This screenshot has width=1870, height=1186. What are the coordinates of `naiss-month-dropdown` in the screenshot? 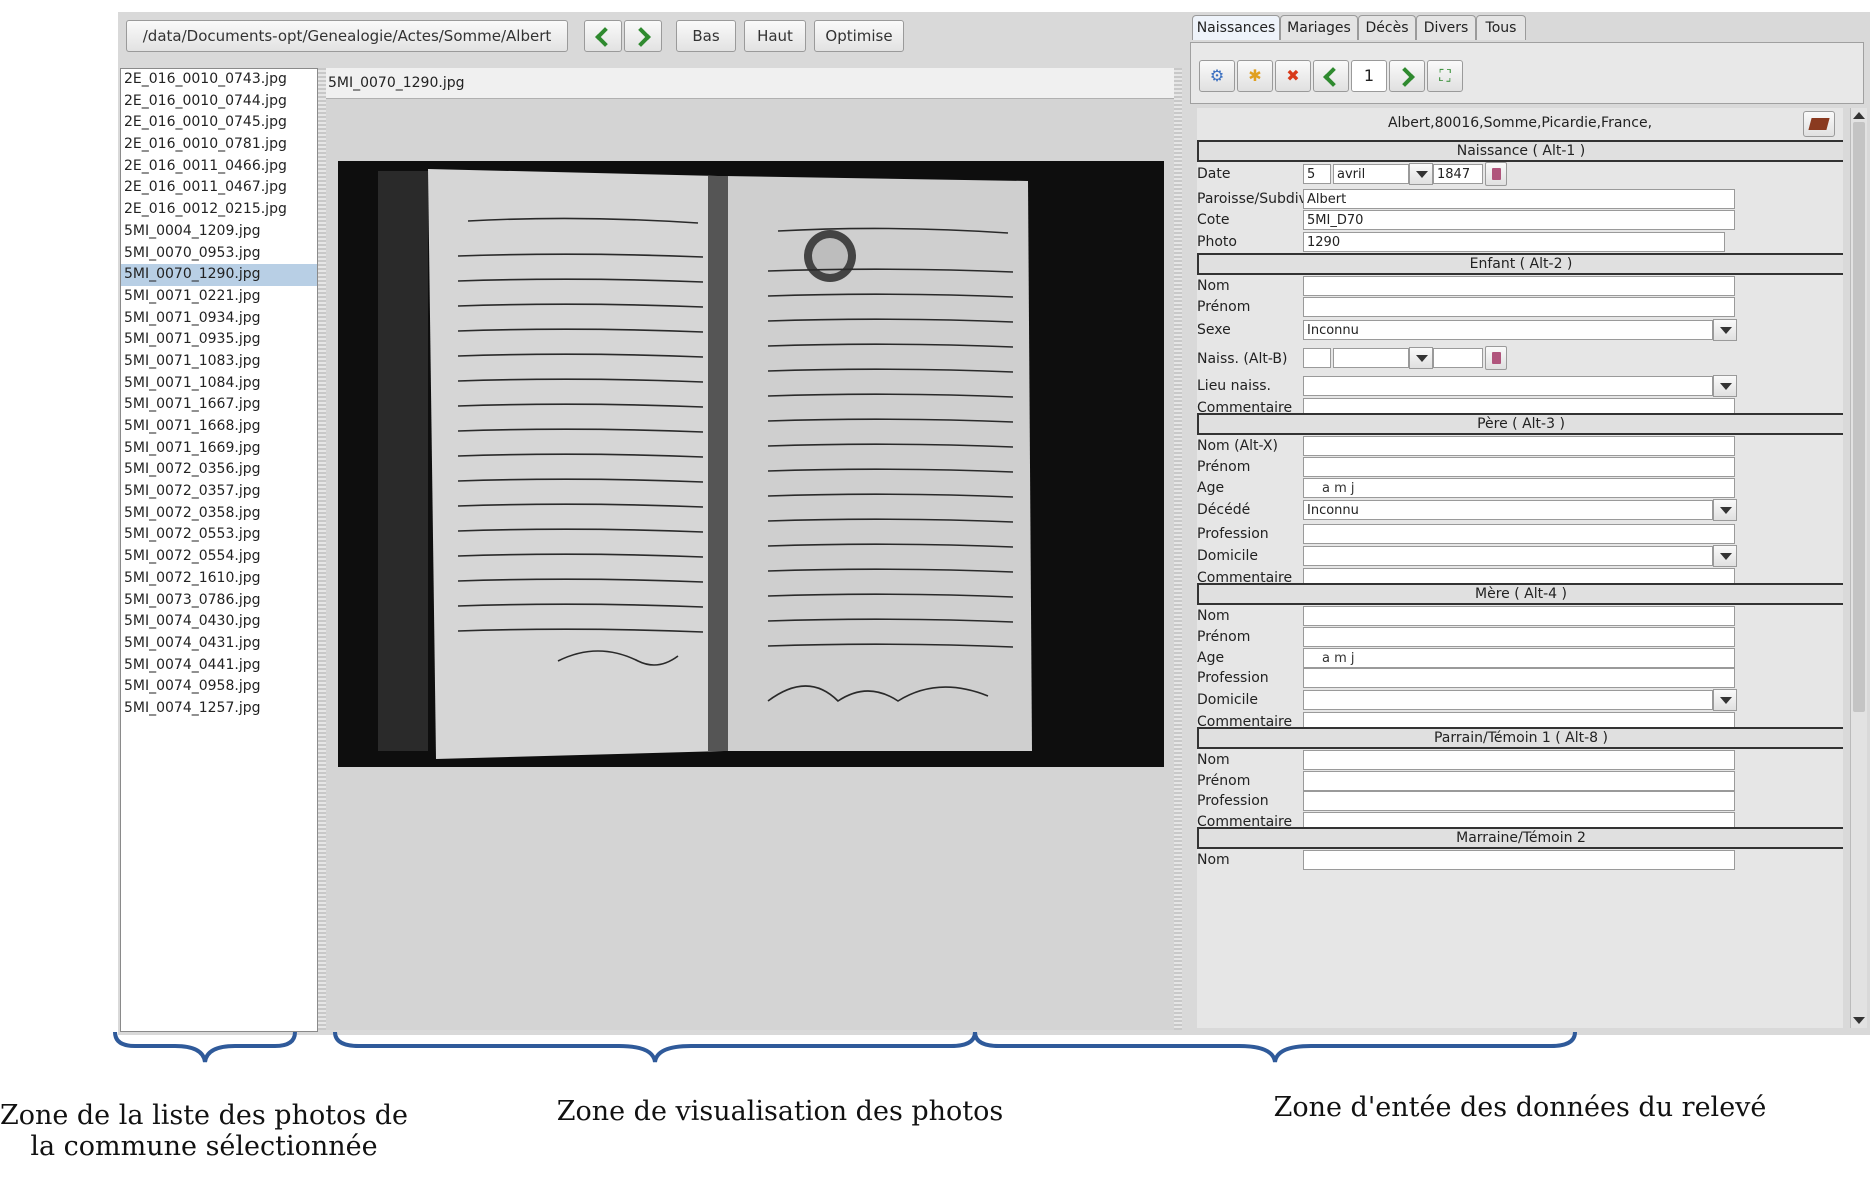 It's located at (1421, 358).